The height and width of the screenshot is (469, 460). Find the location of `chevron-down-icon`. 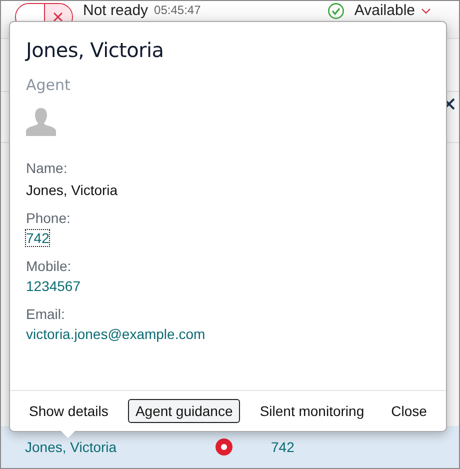

chevron-down-icon is located at coordinates (426, 11).